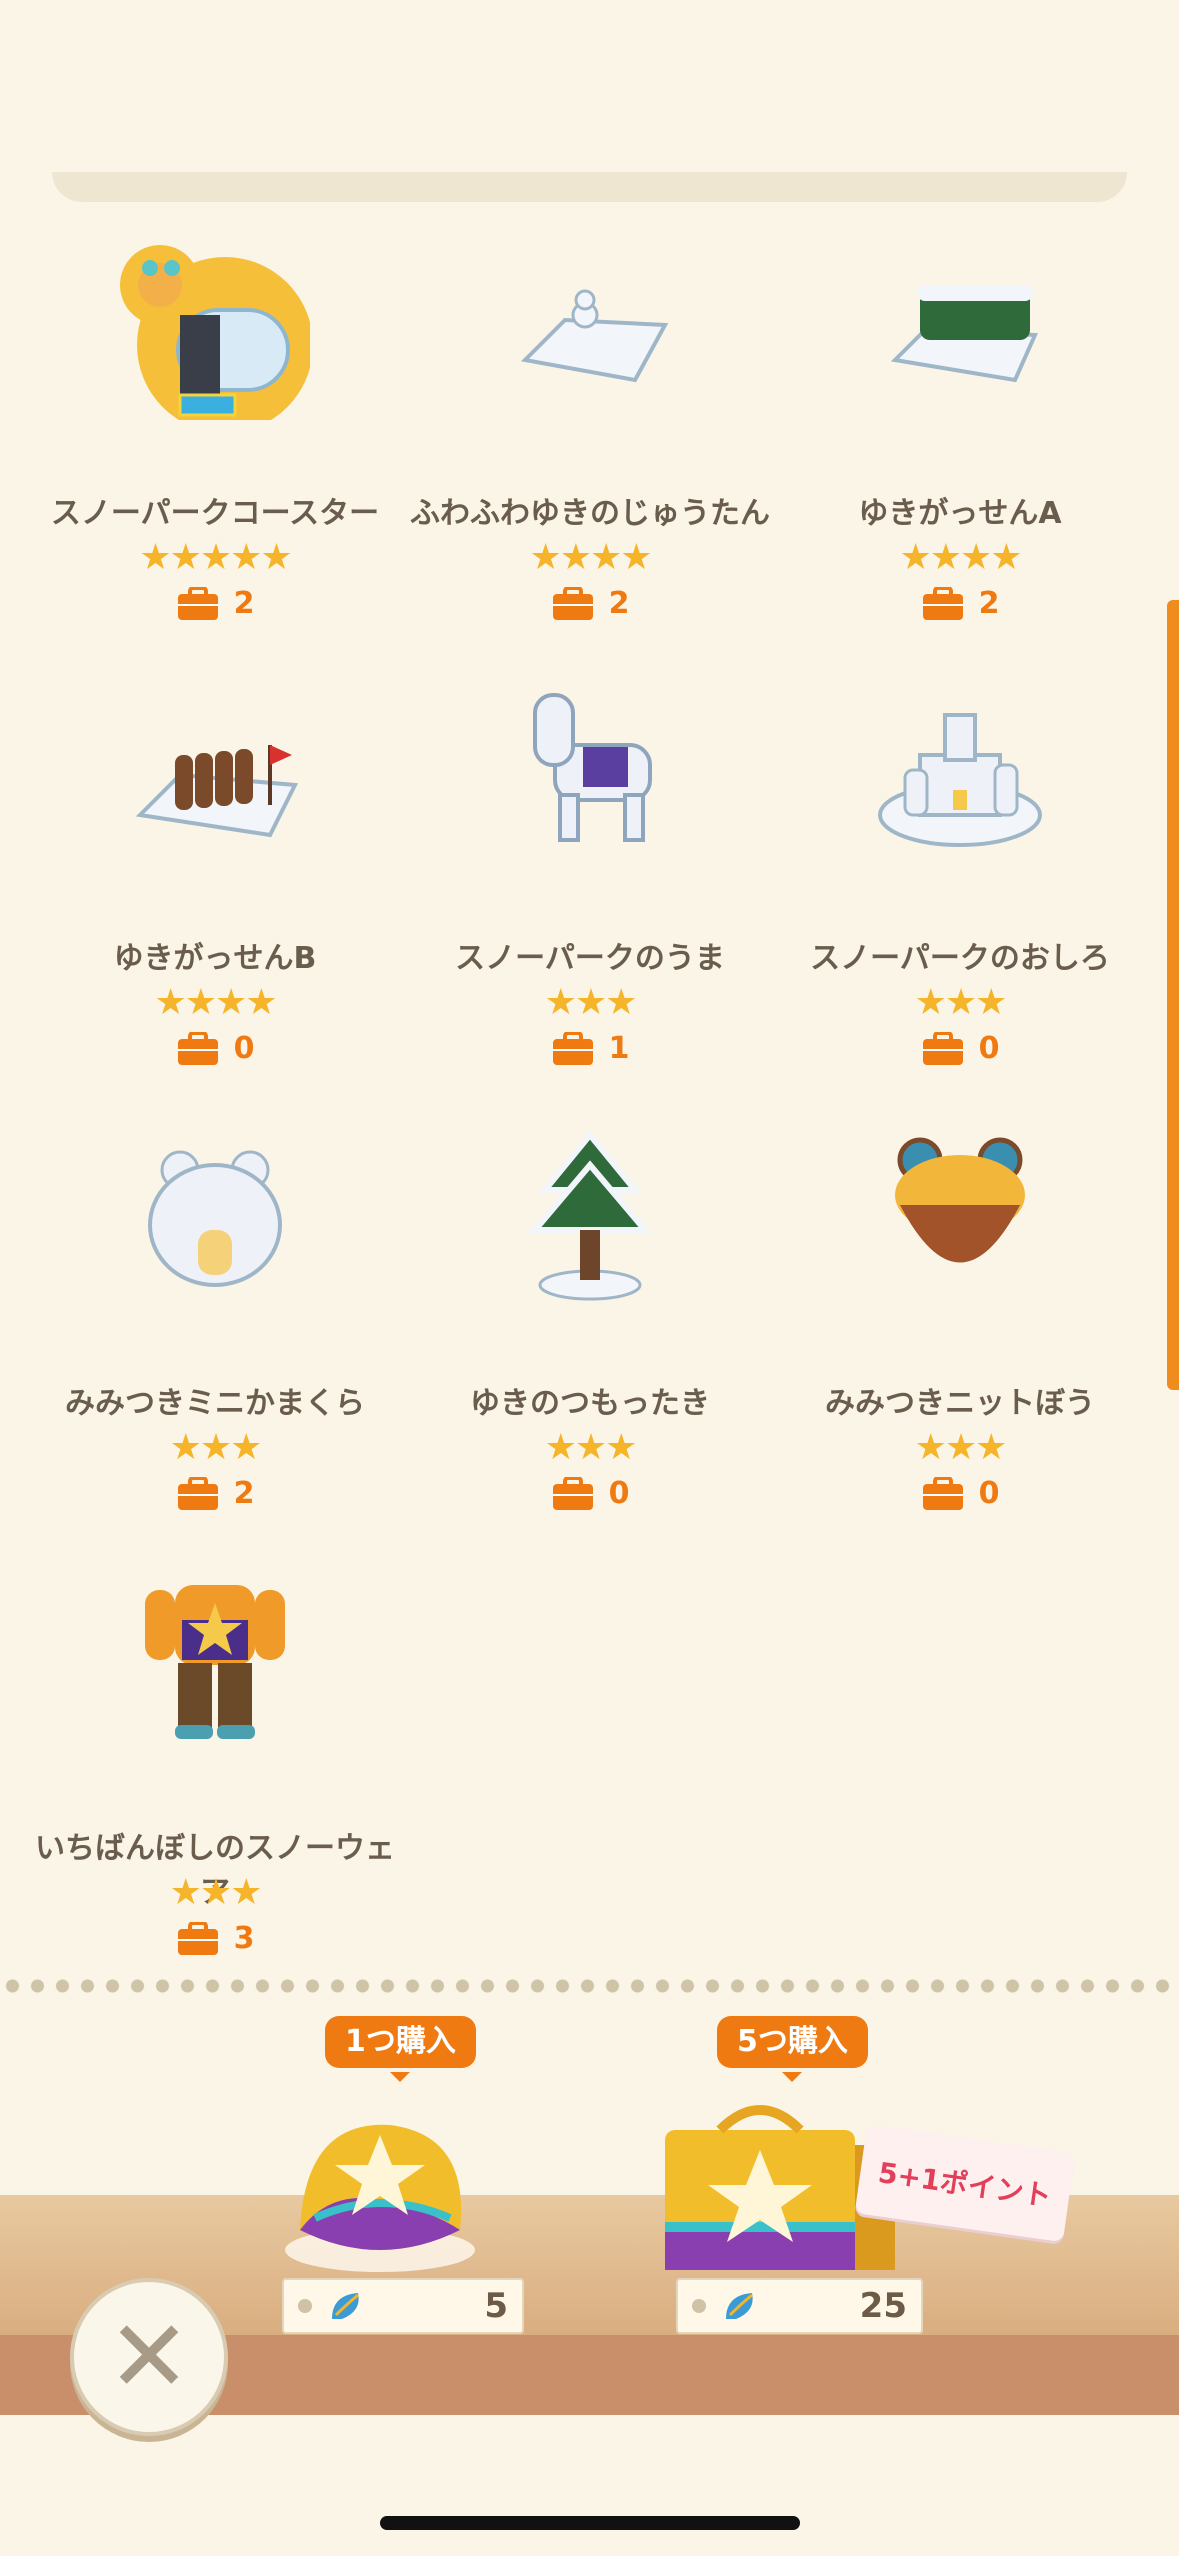  I want to click on item-card: みみつきニットぼう ★★★ 0, so click(960, 1330).